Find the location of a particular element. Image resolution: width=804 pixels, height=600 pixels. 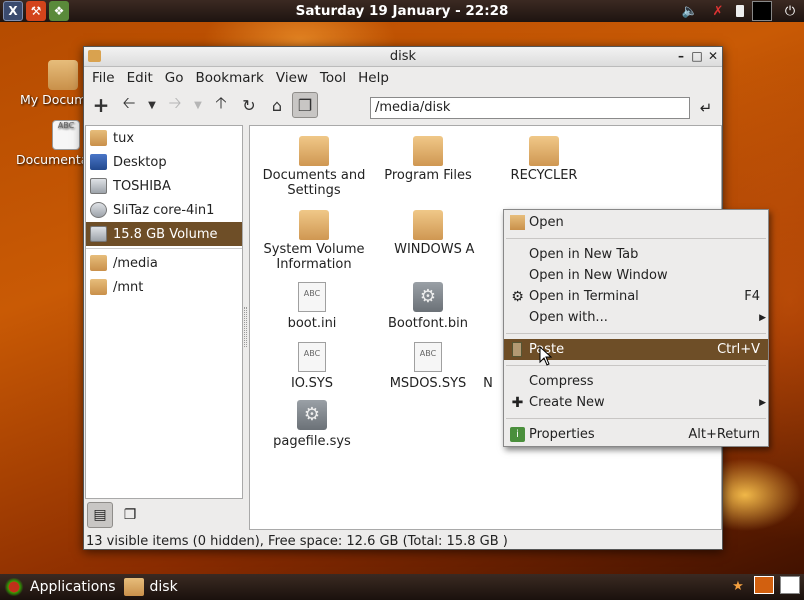

menu-help: Help is located at coordinates (373, 78).